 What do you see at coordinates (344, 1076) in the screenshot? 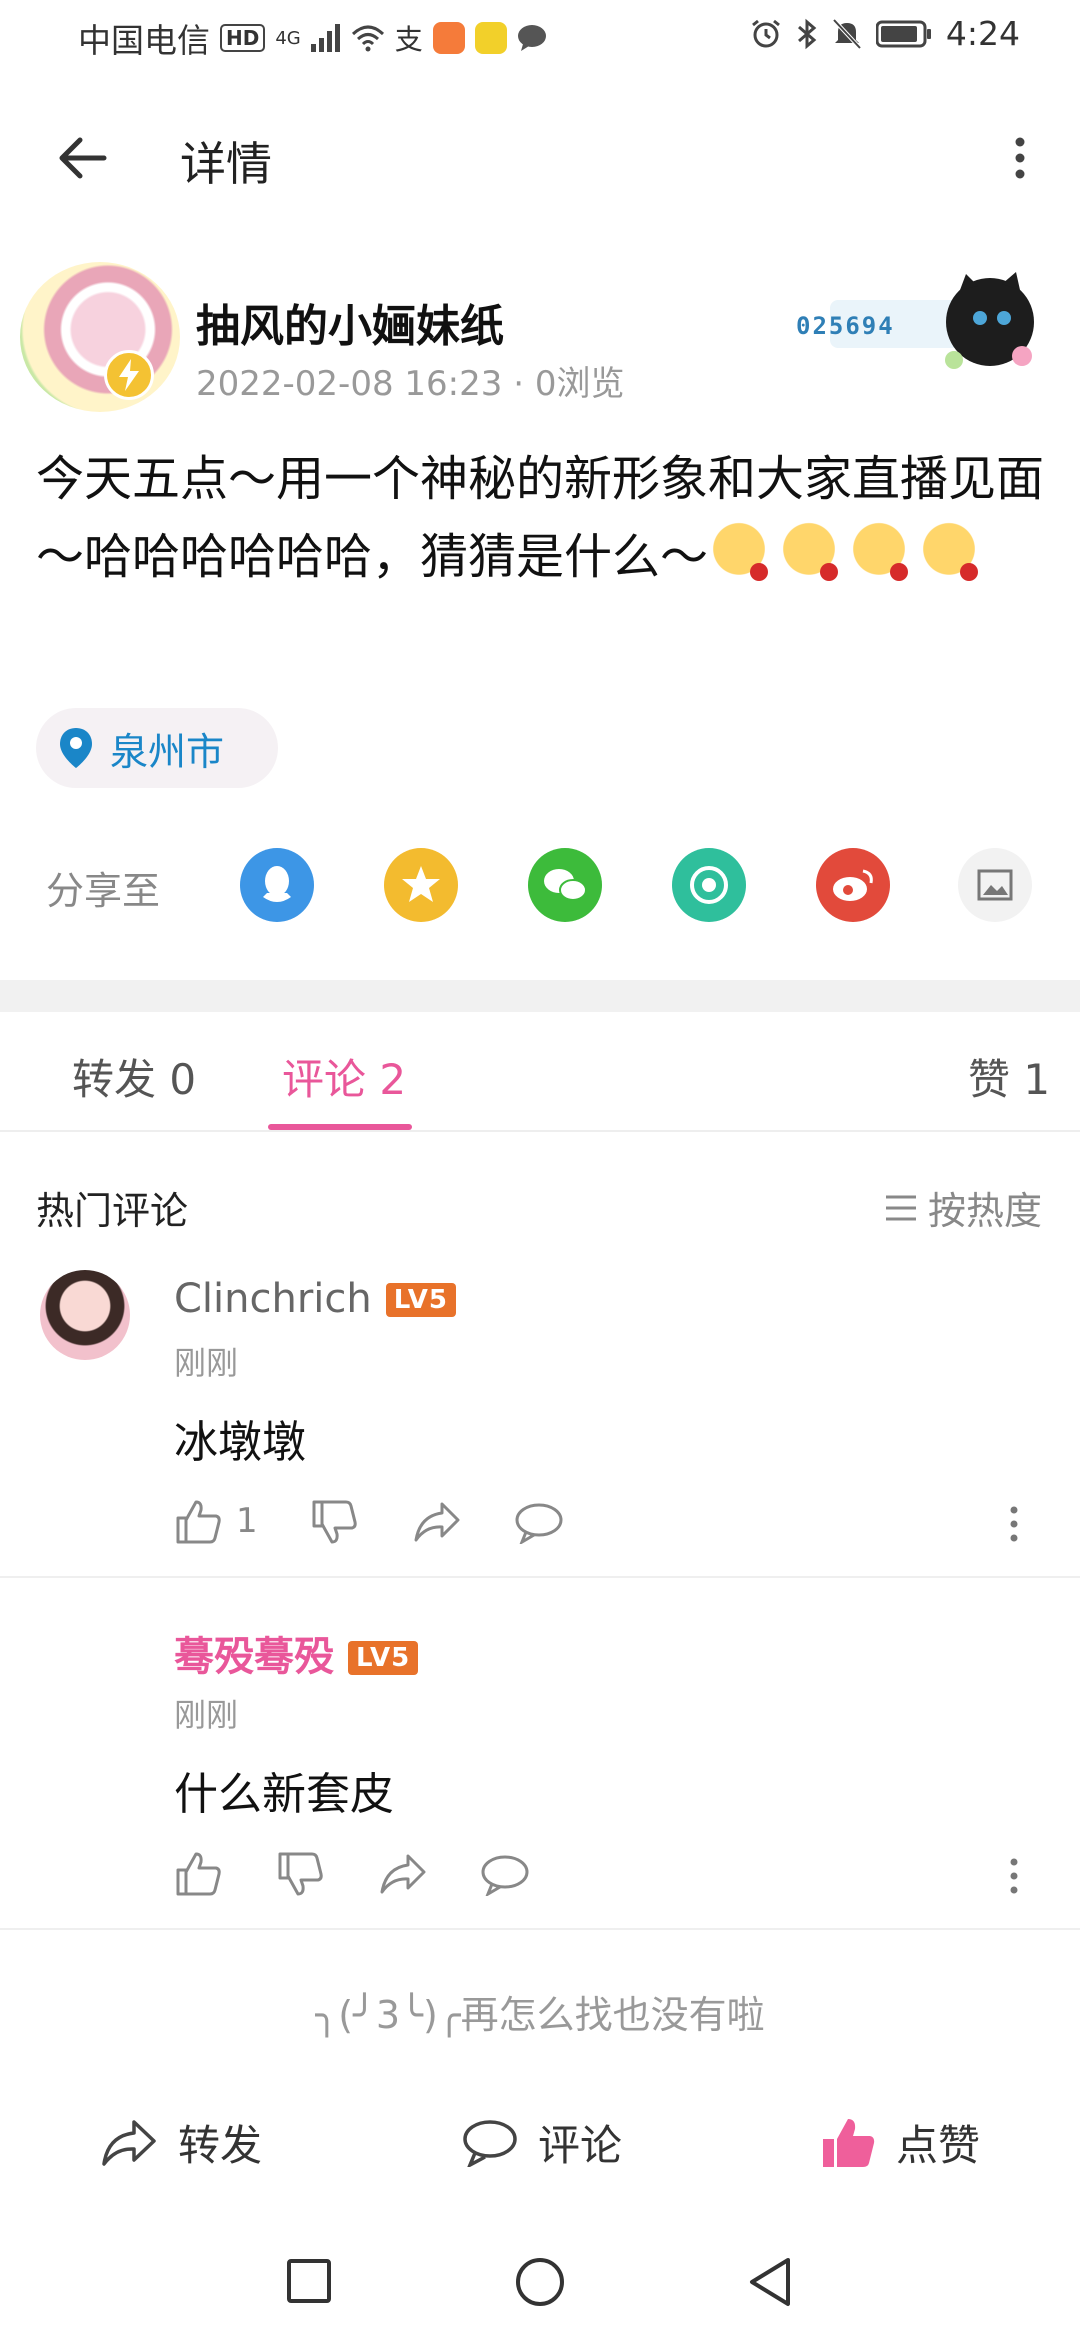
I see `tab-comments: 评论 2` at bounding box center [344, 1076].